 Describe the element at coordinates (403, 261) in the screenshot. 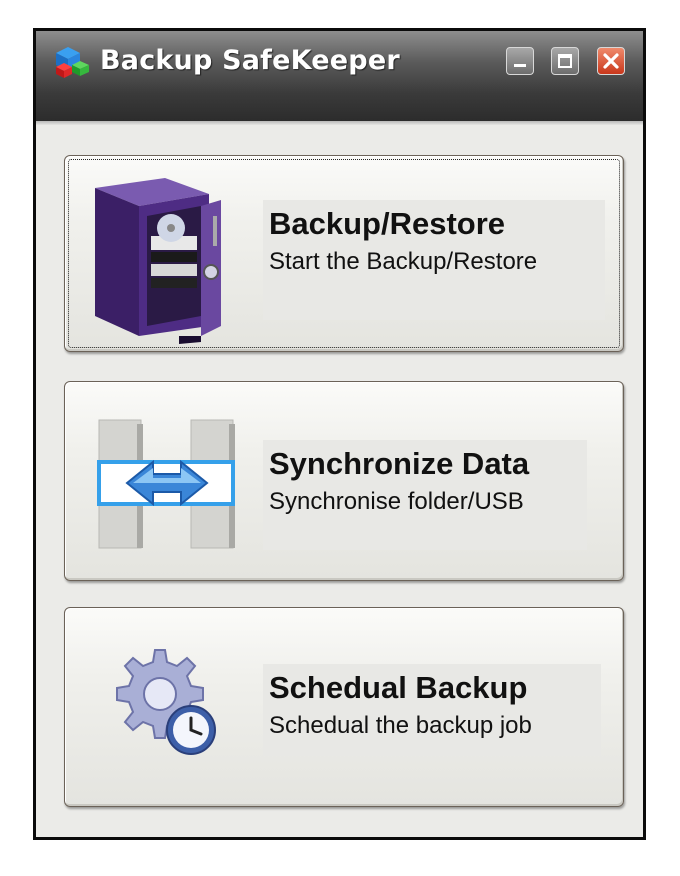

I see `backup-restore-subtitle: Start the Backup/Restore` at that location.